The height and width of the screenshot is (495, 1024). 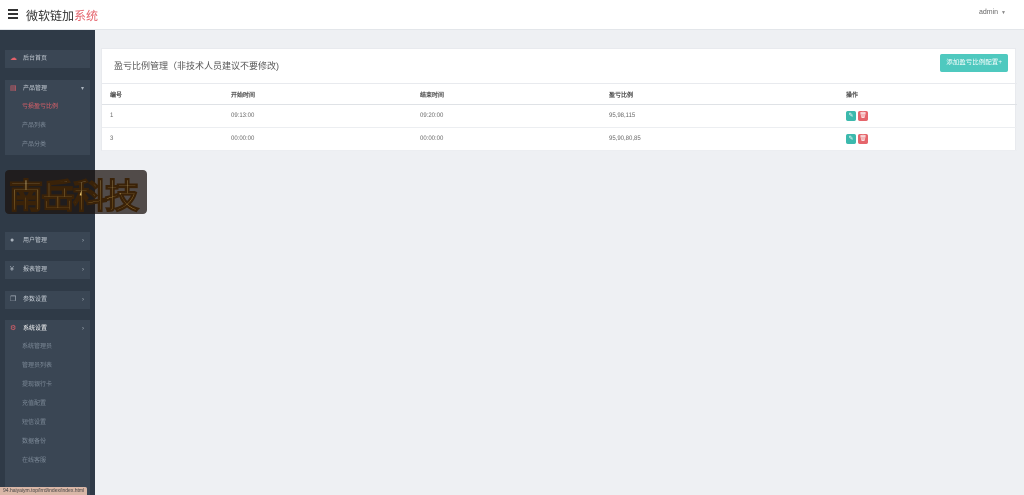 What do you see at coordinates (559, 139) in the screenshot?
I see `table-row: 3 00:00:00 00:00:00 95,90,80,85 ✎ 🗑` at bounding box center [559, 139].